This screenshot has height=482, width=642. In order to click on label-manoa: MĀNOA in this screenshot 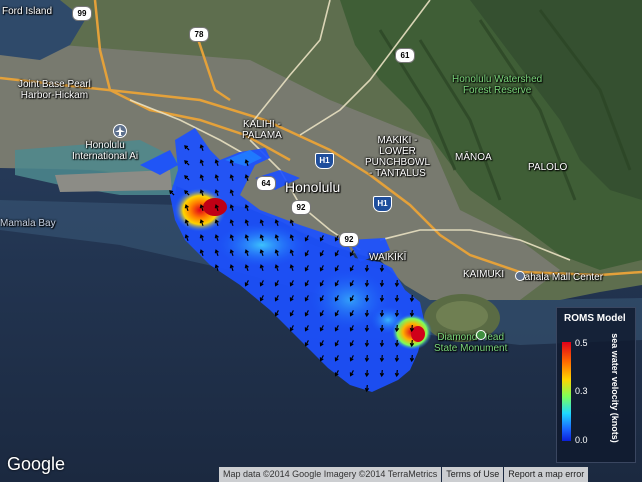, I will do `click(473, 157)`.